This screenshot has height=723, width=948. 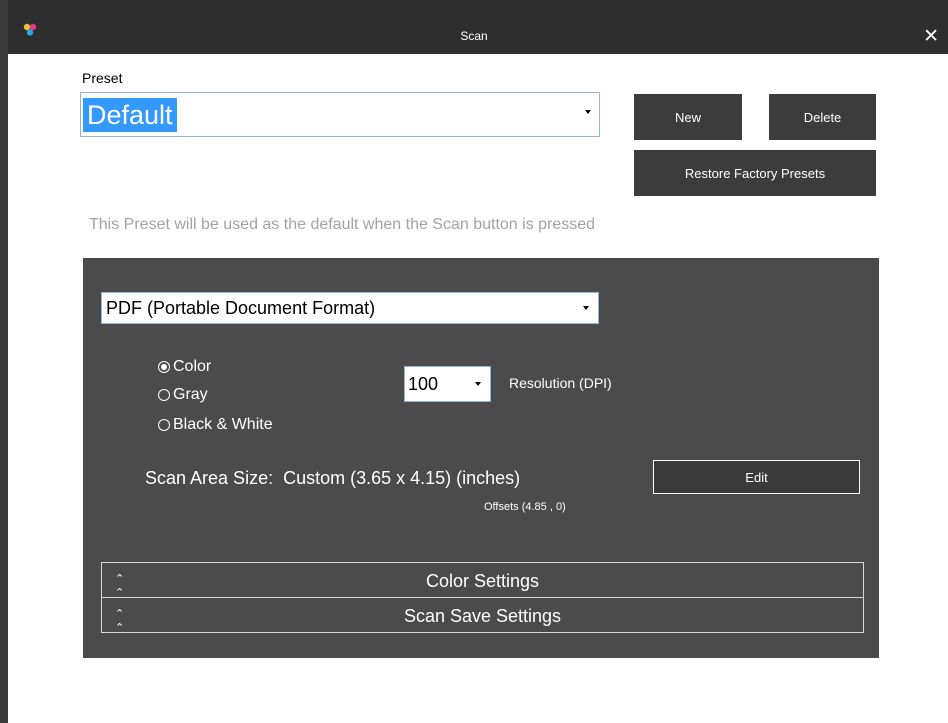 I want to click on file-format-value: PDF (Portable Document Format), so click(x=241, y=308).